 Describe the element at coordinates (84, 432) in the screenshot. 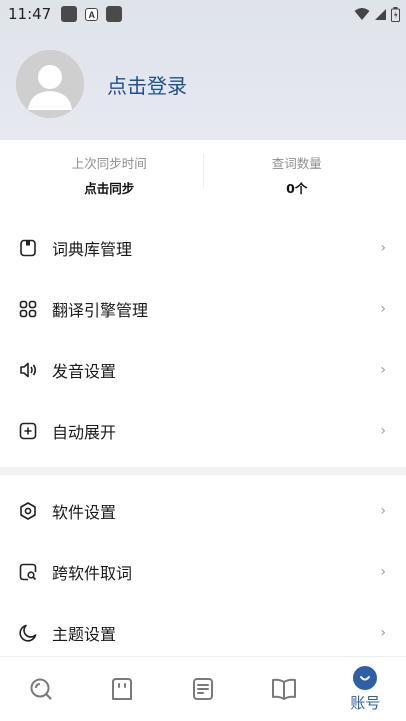

I see `menu-label: 自动展开` at that location.